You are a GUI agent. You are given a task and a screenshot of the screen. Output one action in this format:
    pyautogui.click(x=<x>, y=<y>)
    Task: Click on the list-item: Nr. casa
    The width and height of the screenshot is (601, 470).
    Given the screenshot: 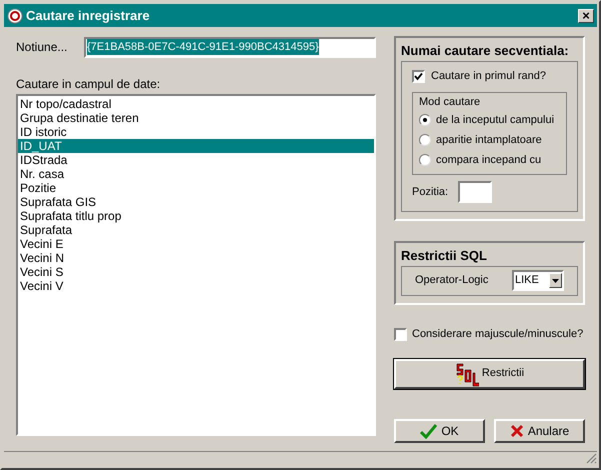 What is the action you would take?
    pyautogui.click(x=196, y=174)
    